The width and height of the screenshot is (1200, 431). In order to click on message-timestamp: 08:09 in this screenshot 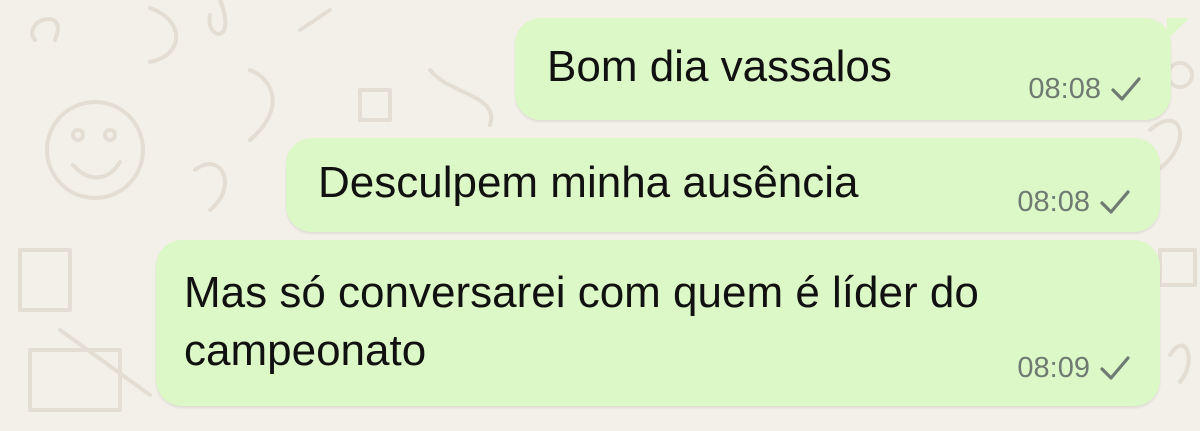, I will do `click(1053, 368)`.